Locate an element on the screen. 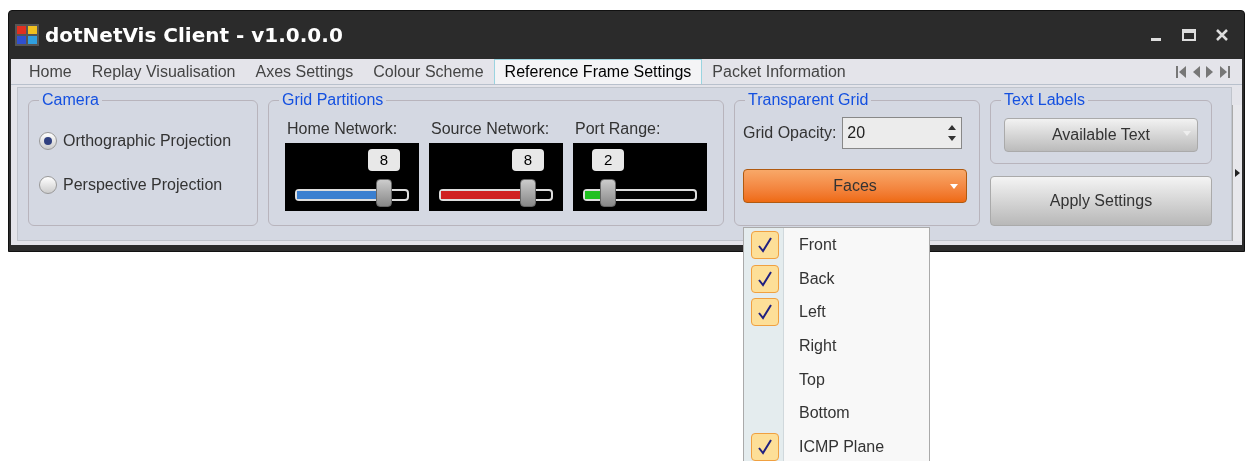 This screenshot has width=1251, height=461. apply-settings-button: Apply Settings is located at coordinates (1101, 201).